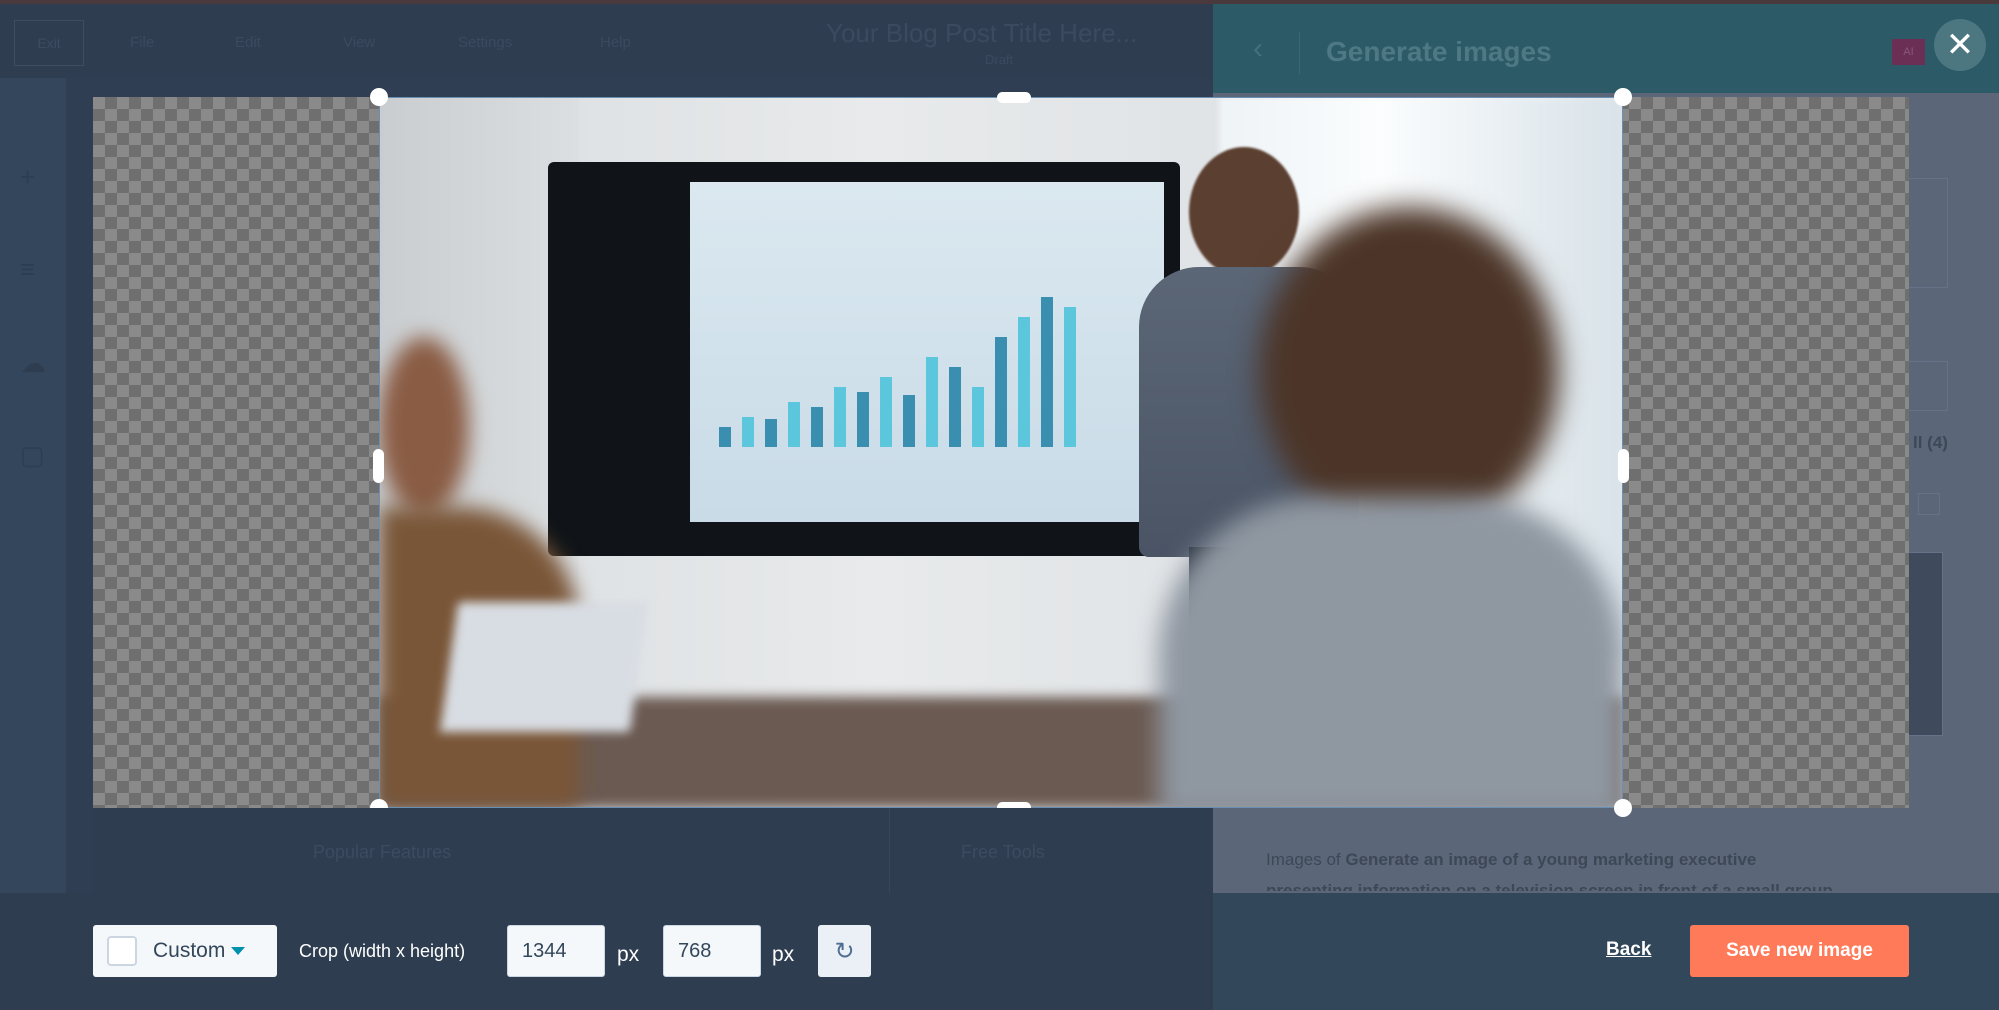 The width and height of the screenshot is (1999, 1010). What do you see at coordinates (1929, 504) in the screenshot?
I see `select-all-checkbox` at bounding box center [1929, 504].